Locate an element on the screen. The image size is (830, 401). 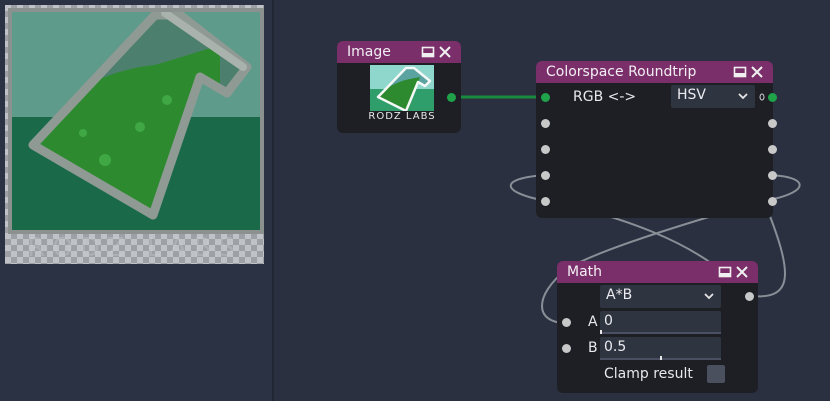
math-input-port-a is located at coordinates (566, 322).